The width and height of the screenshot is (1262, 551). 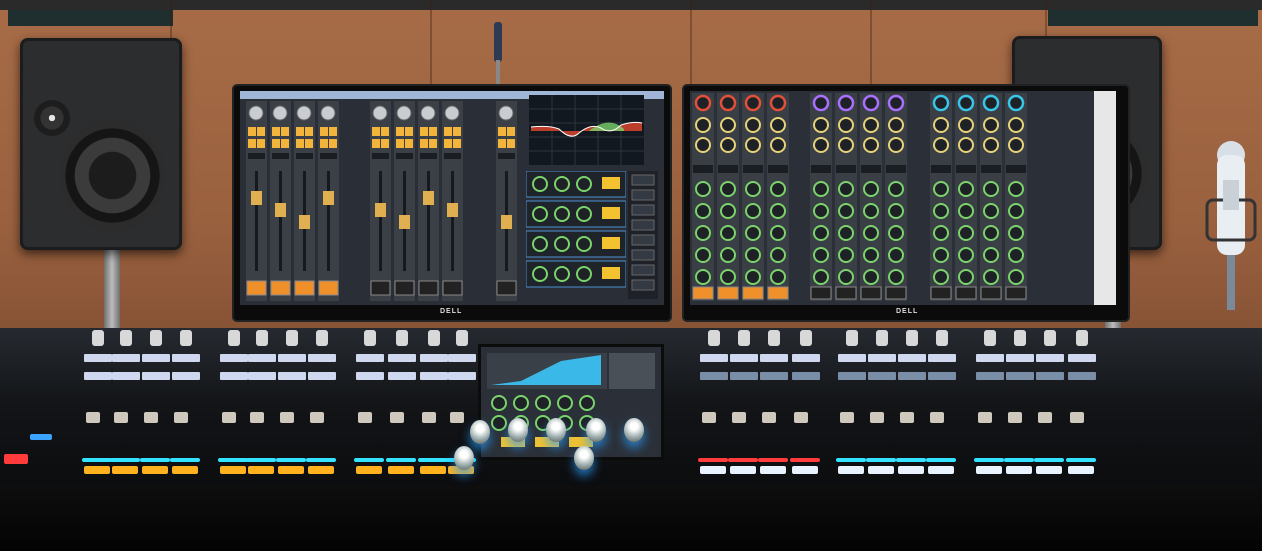 I want to click on dynamics-panel, so click(x=576, y=233).